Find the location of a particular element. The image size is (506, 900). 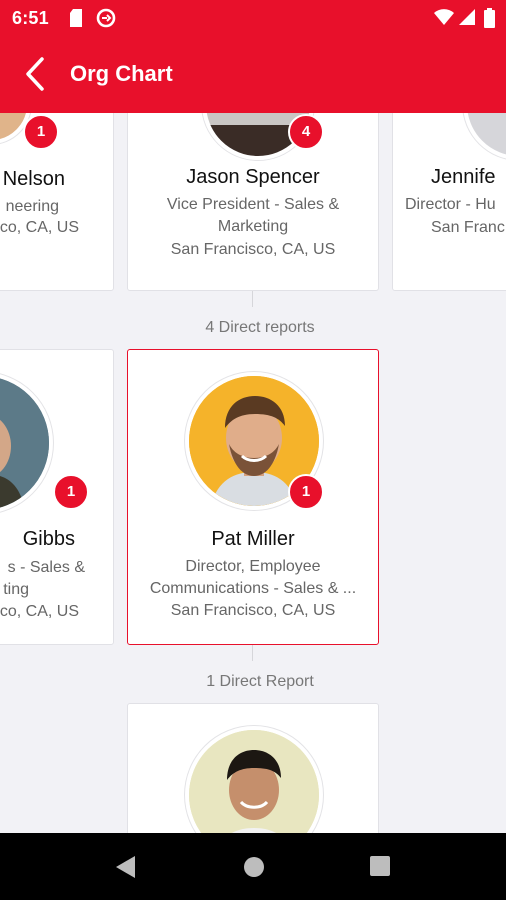

employee-card-gibbs: 1 Gibbs s - Sales & ting co, CA, US is located at coordinates (57, 497).